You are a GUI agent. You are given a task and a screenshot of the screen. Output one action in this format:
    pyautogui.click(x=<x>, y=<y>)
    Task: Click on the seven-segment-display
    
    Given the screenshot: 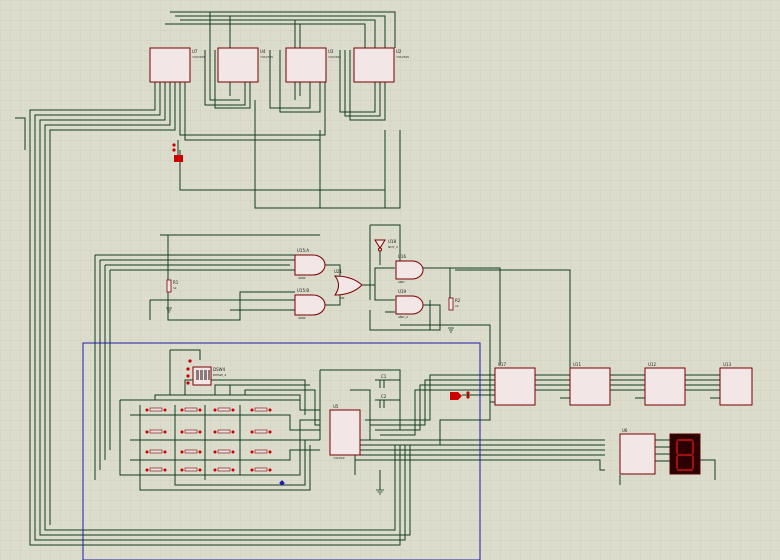 What is the action you would take?
    pyautogui.click(x=685, y=454)
    